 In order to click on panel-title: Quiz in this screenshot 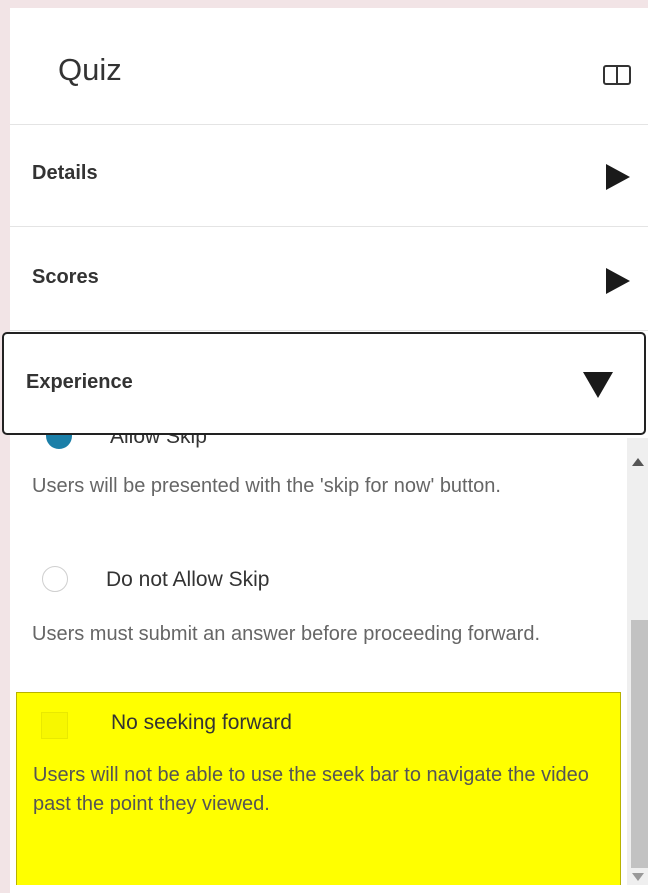, I will do `click(90, 69)`.